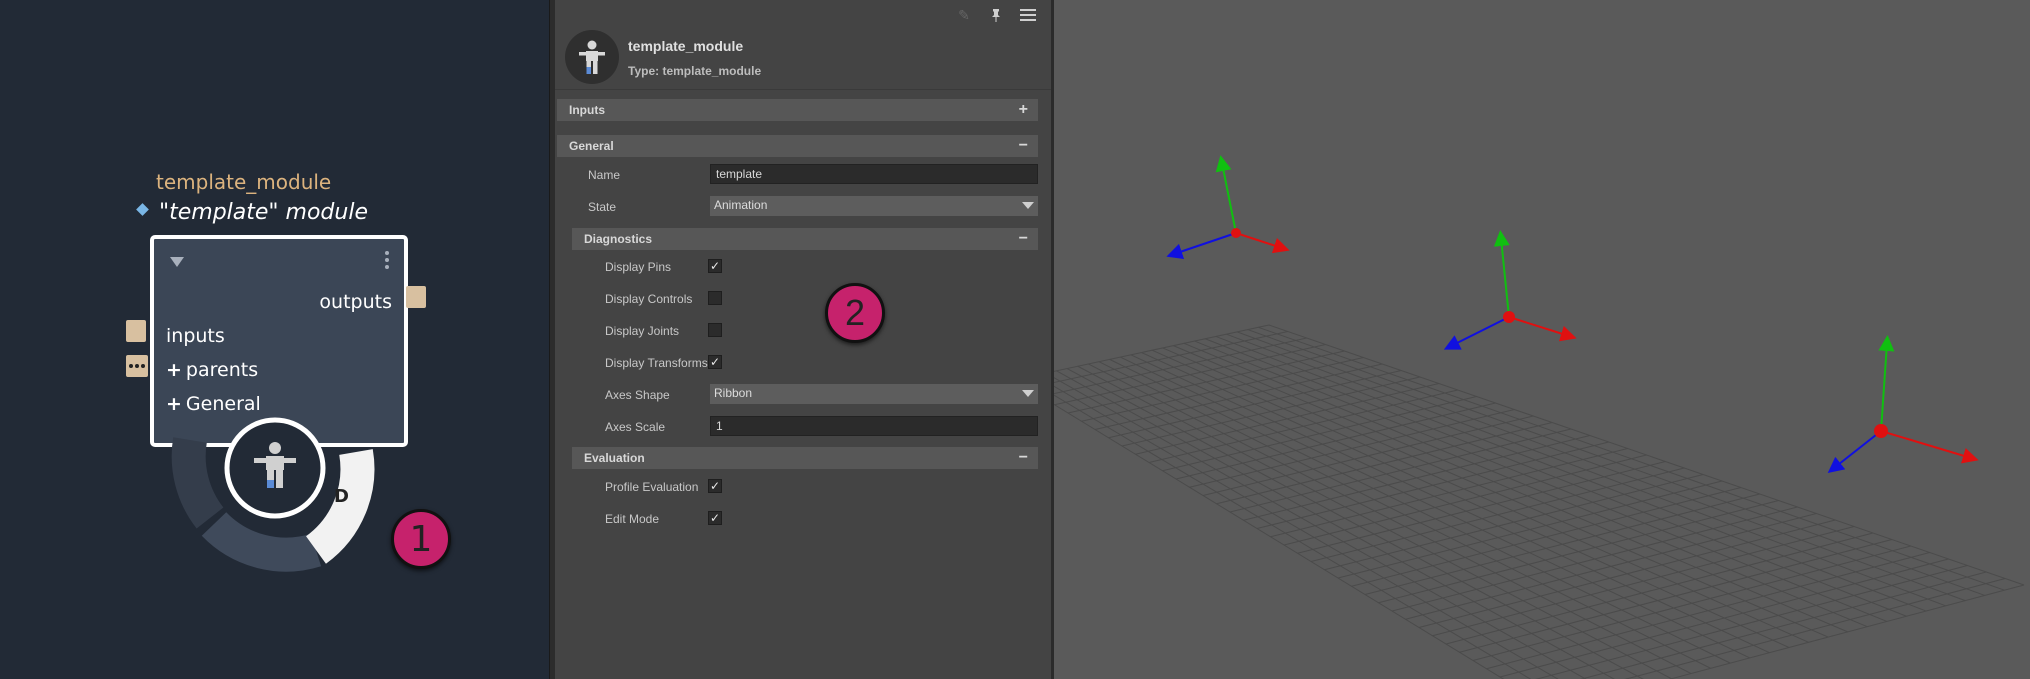  What do you see at coordinates (656, 363) in the screenshot?
I see `display-transforms-label: Display Transforms` at bounding box center [656, 363].